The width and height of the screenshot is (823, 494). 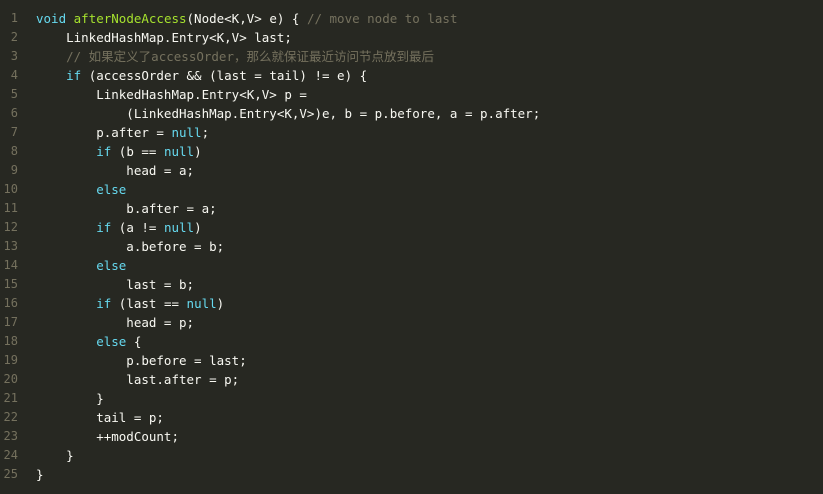 I want to click on comment-token: // move node to last, so click(x=382, y=18).